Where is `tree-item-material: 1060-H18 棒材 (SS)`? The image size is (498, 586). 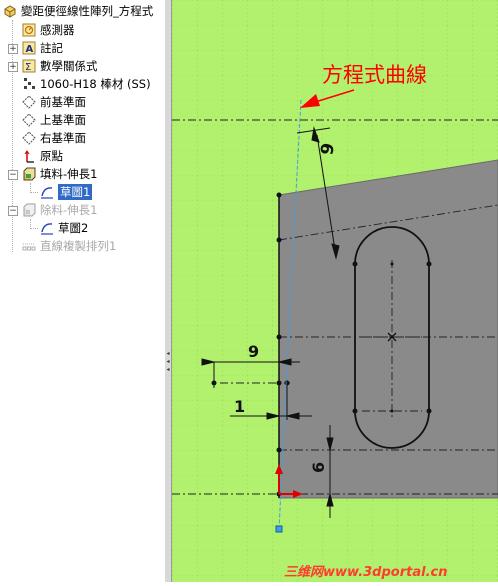 tree-item-material: 1060-H18 棒材 (SS) is located at coordinates (86, 84).